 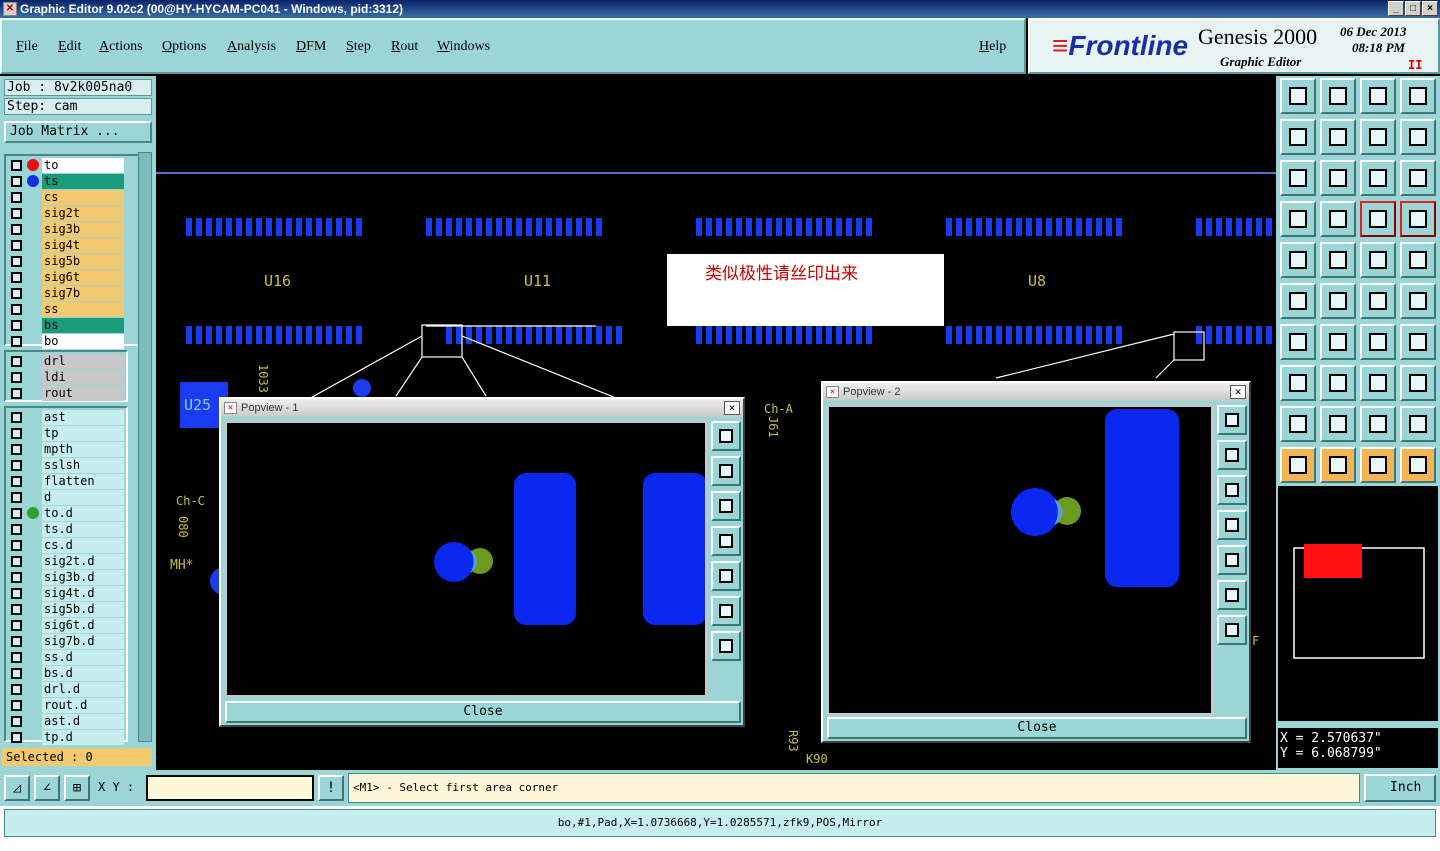 What do you see at coordinates (67, 673) in the screenshot?
I see `layer-row-bs-d: bs.d` at bounding box center [67, 673].